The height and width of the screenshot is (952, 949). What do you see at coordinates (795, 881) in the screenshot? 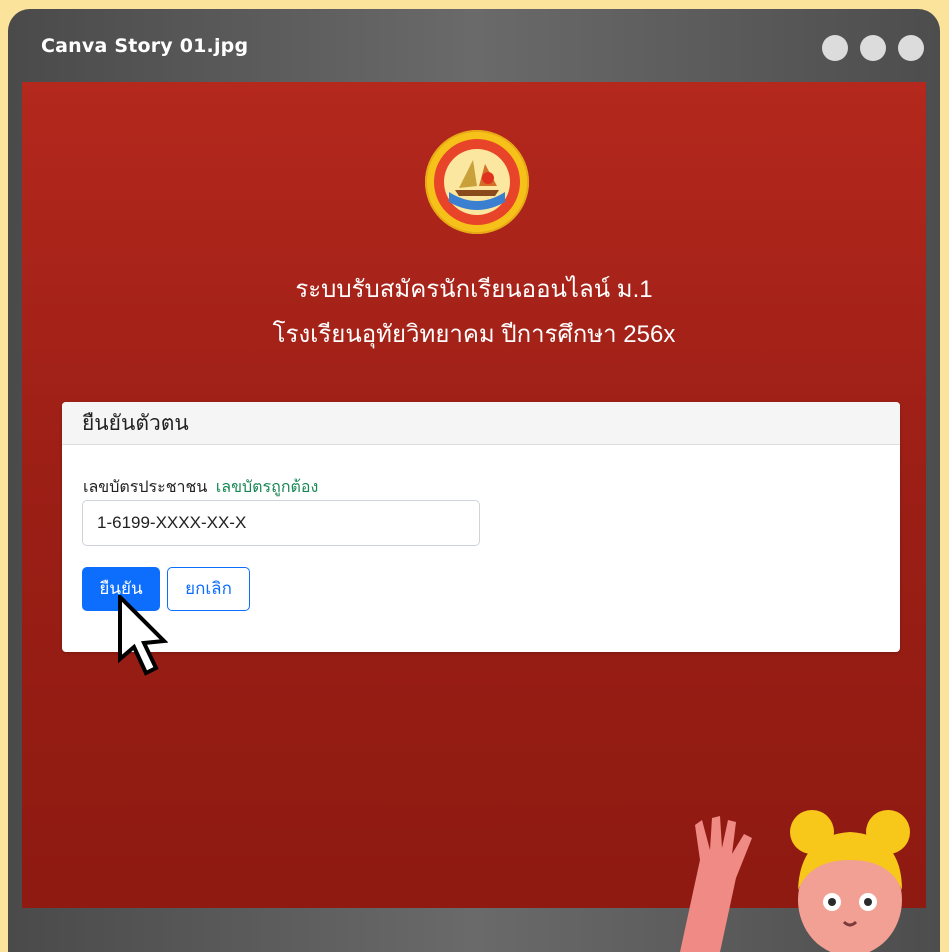
I see `waving-girl-illustration` at bounding box center [795, 881].